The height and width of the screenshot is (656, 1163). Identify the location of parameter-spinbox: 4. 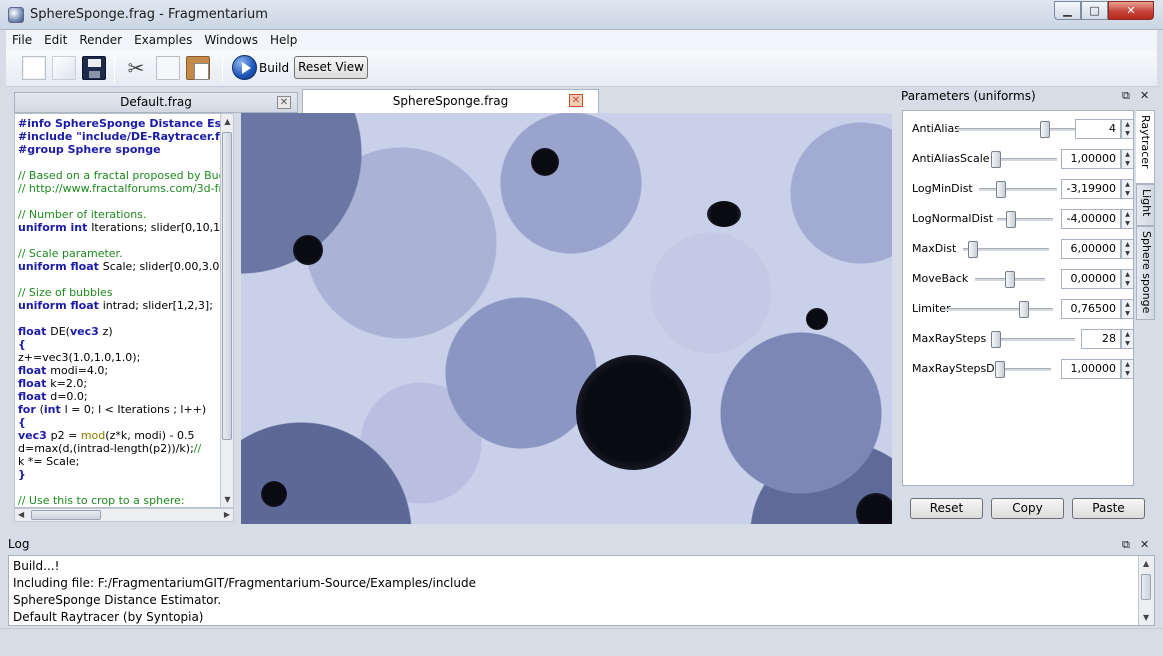
(1098, 129).